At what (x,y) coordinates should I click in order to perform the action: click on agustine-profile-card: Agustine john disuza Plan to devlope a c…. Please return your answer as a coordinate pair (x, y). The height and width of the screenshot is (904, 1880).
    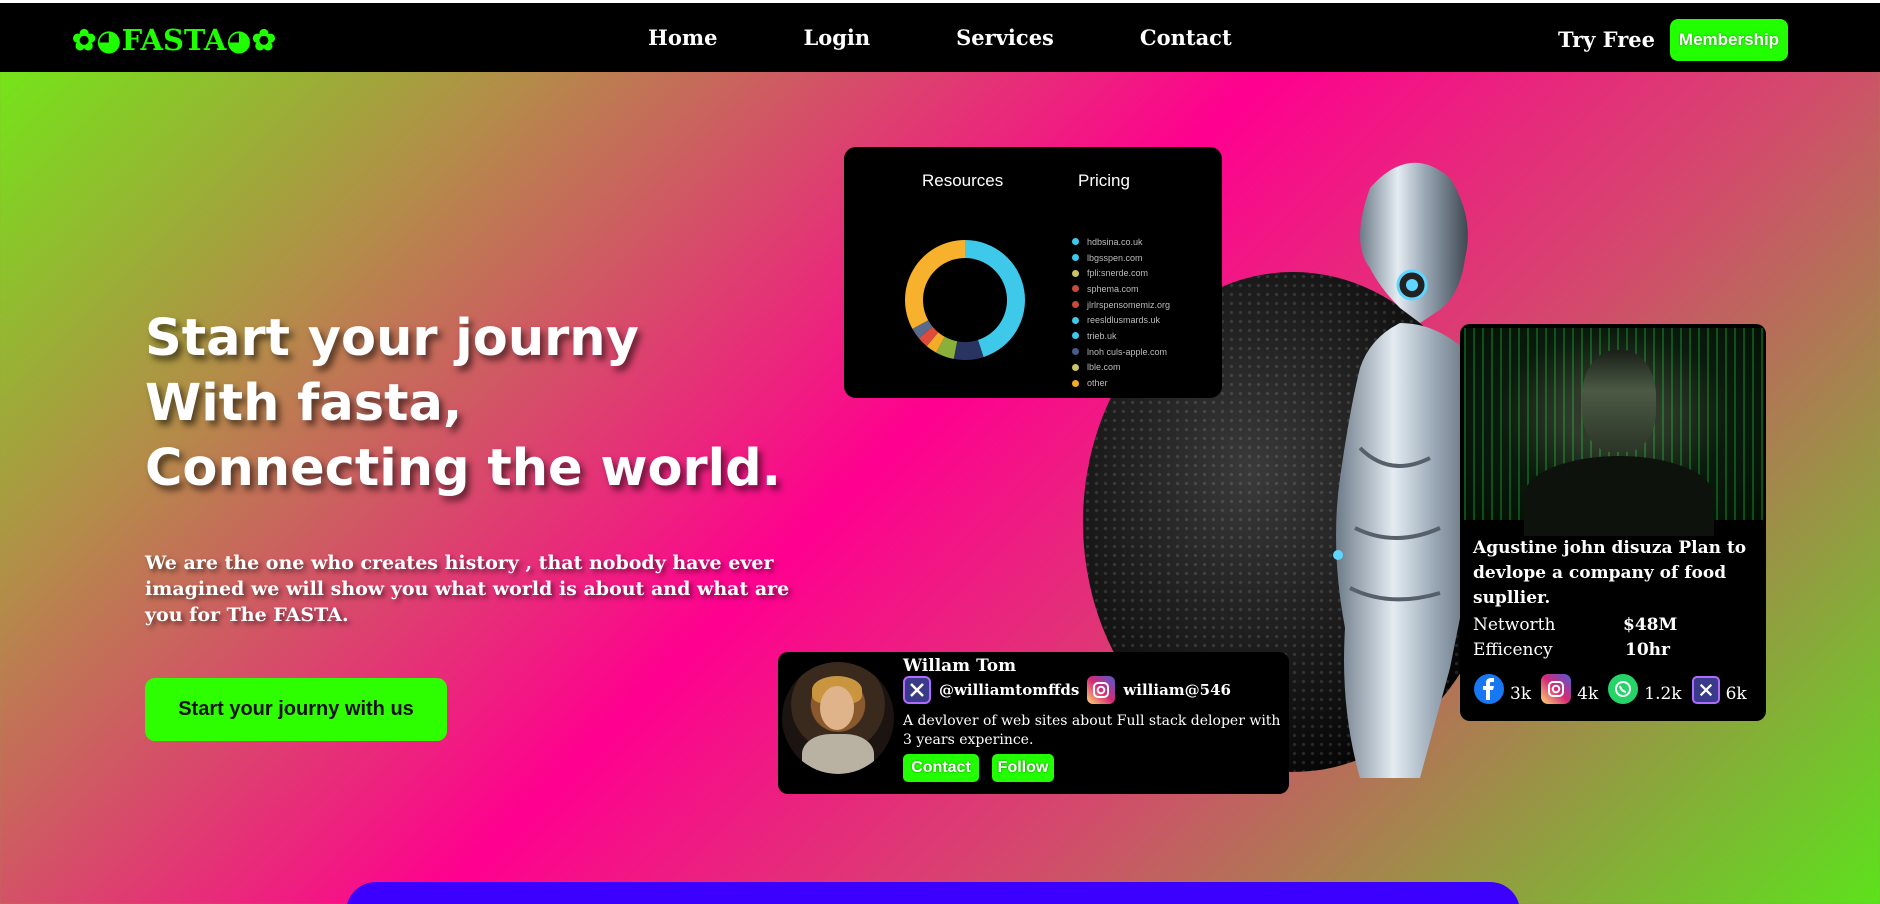
    Looking at the image, I should click on (1613, 522).